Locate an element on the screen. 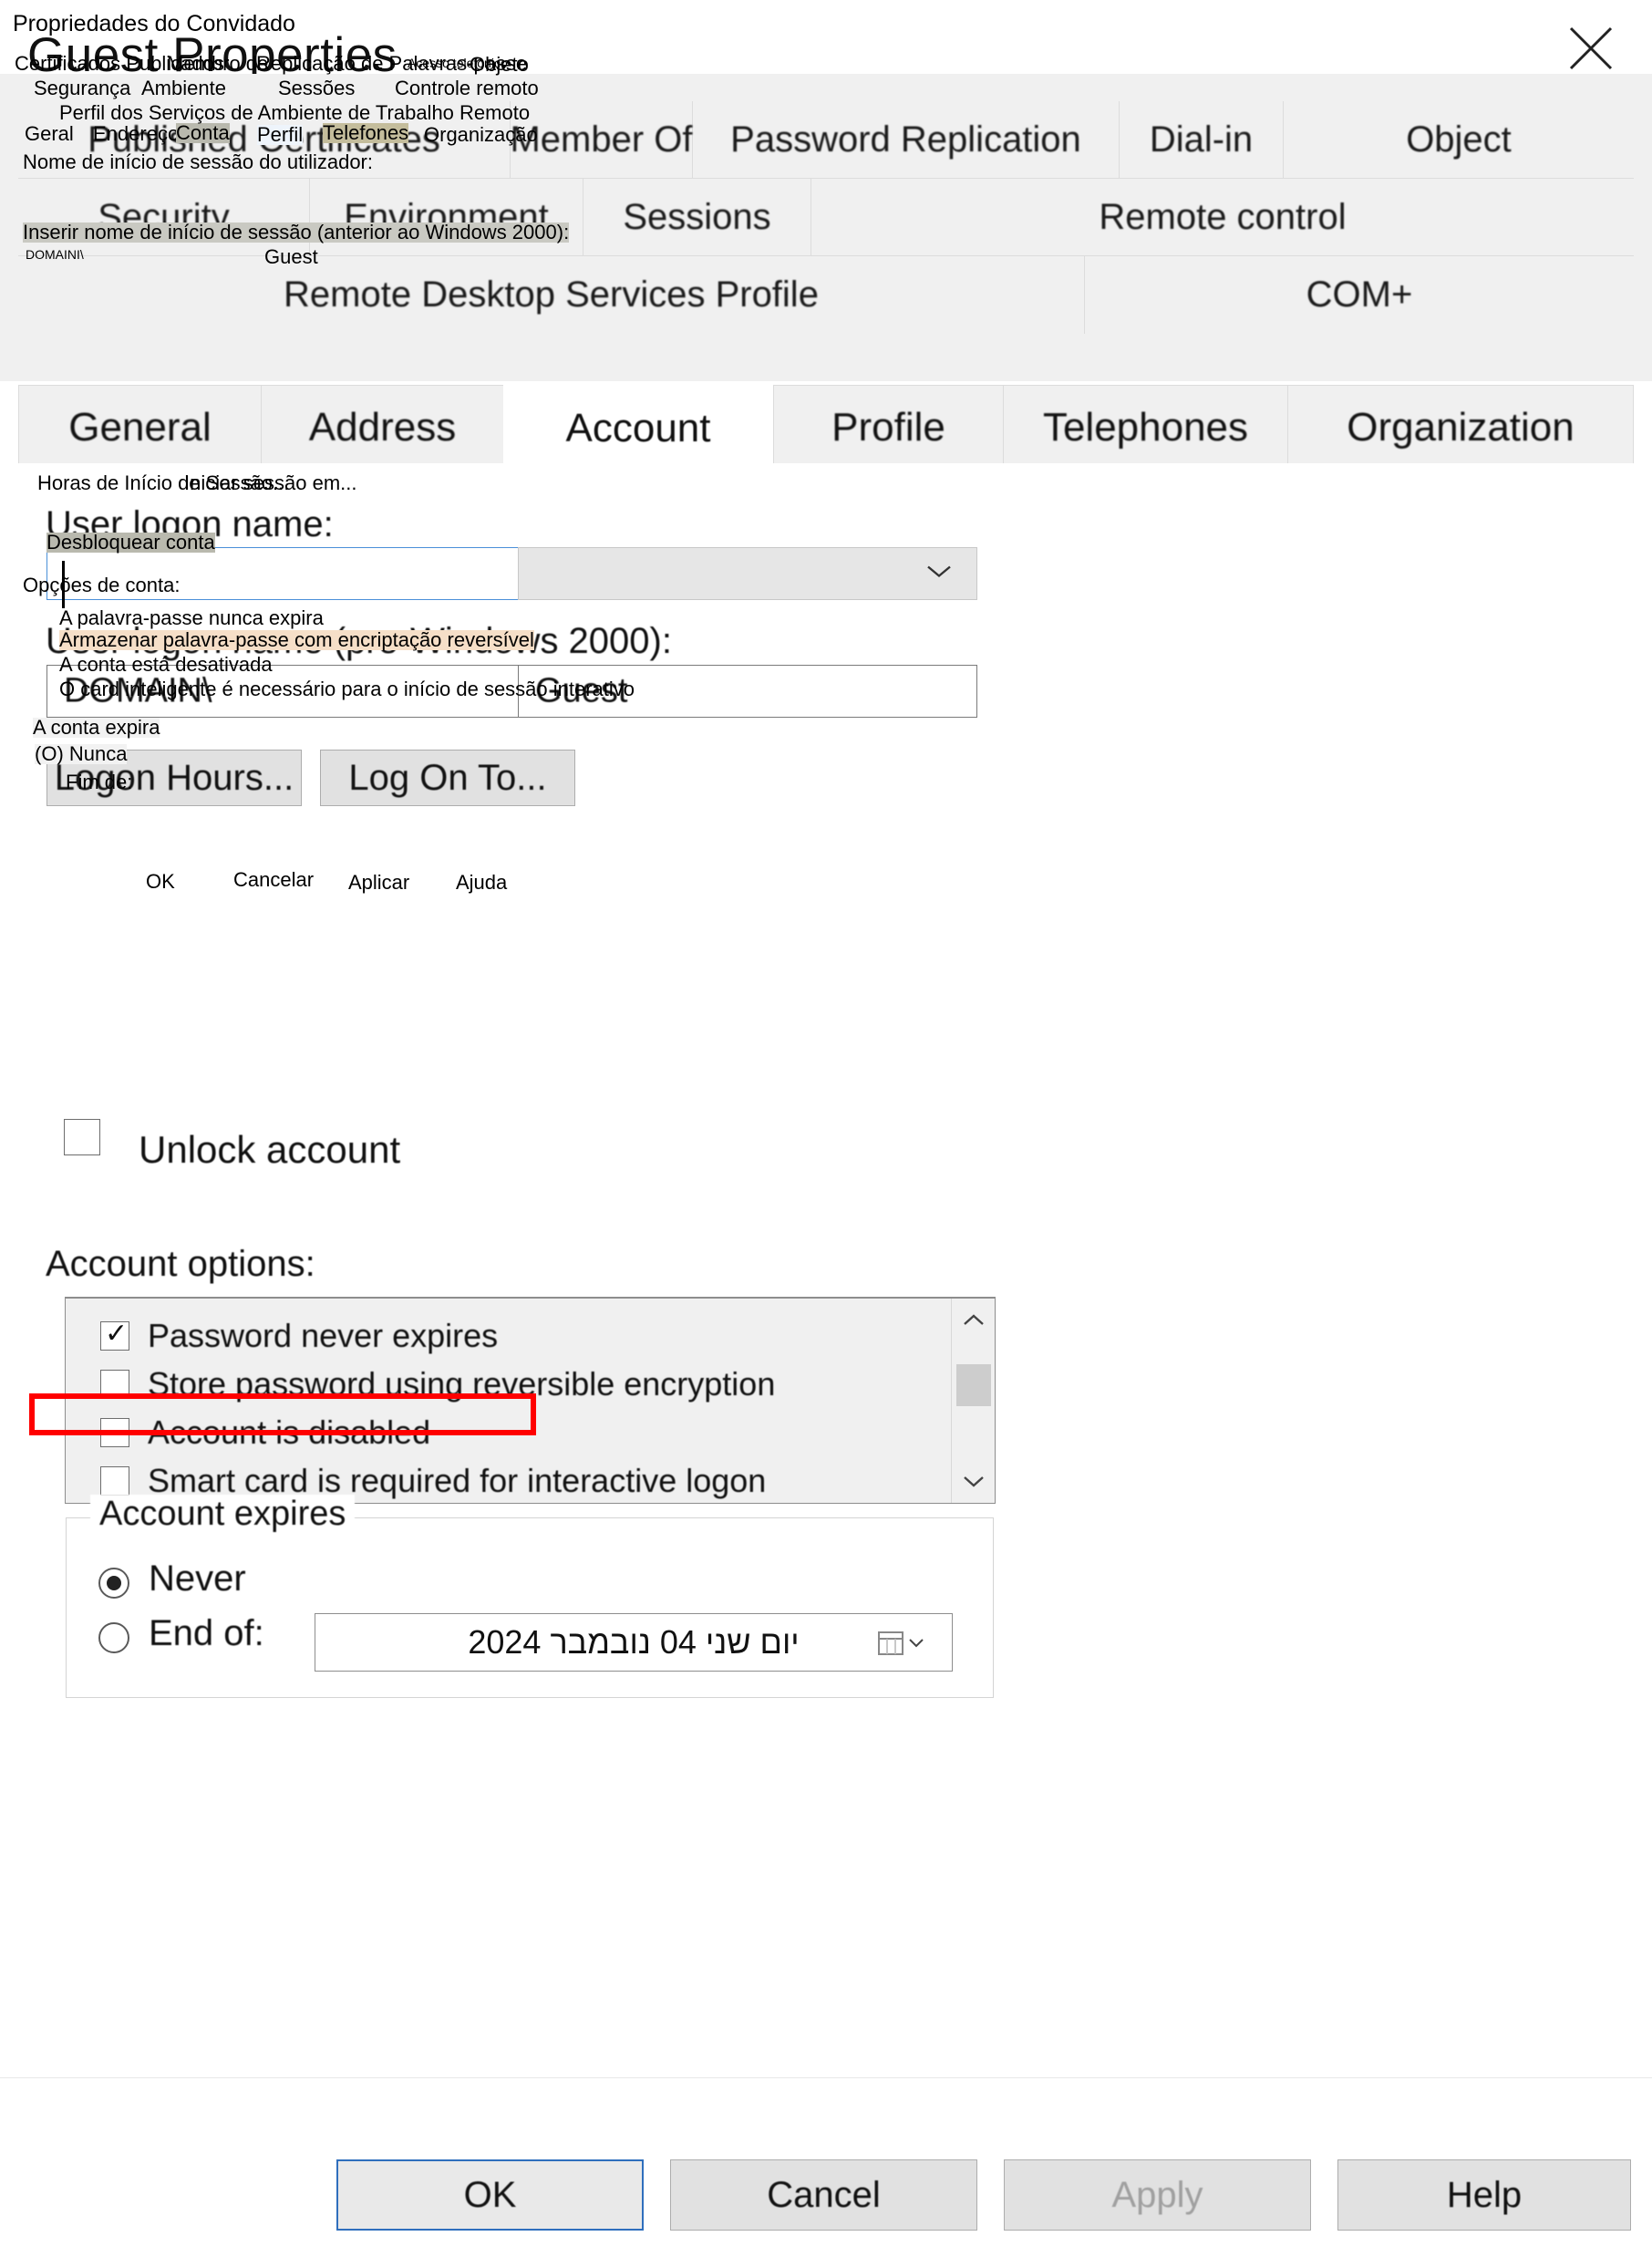 The width and height of the screenshot is (1652, 2257). unlock-account-checkbox is located at coordinates (82, 1137).